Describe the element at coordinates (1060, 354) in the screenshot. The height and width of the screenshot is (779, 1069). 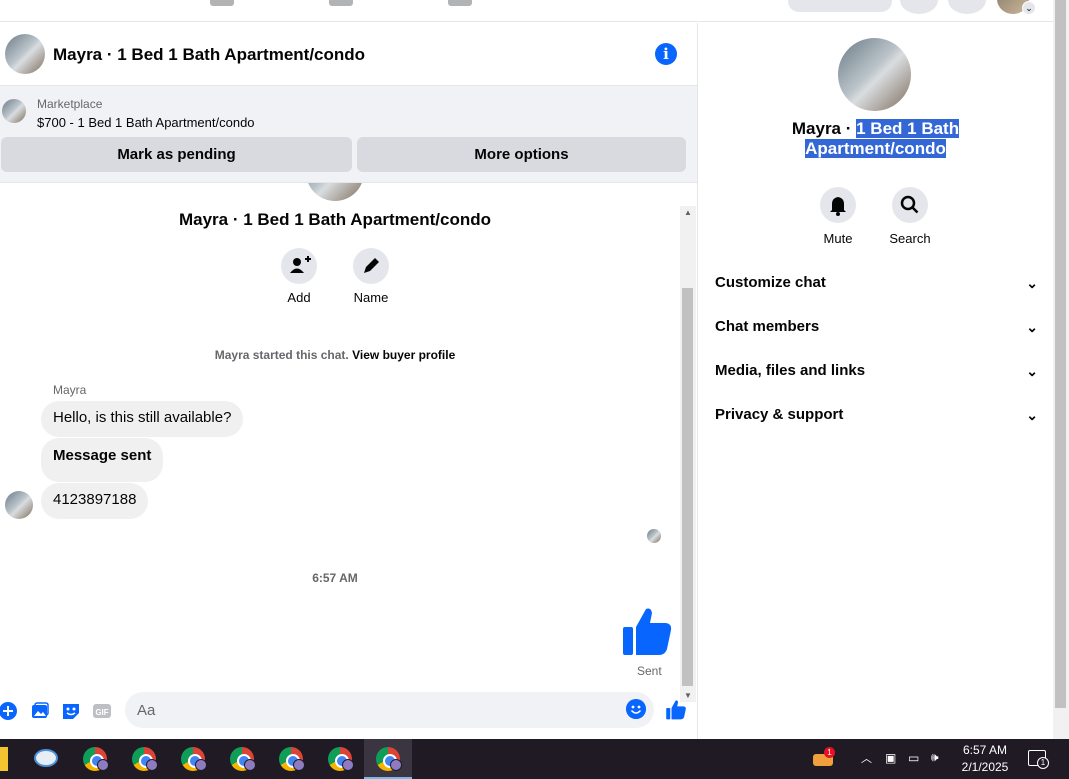
I see `page-scroll-thumb` at that location.